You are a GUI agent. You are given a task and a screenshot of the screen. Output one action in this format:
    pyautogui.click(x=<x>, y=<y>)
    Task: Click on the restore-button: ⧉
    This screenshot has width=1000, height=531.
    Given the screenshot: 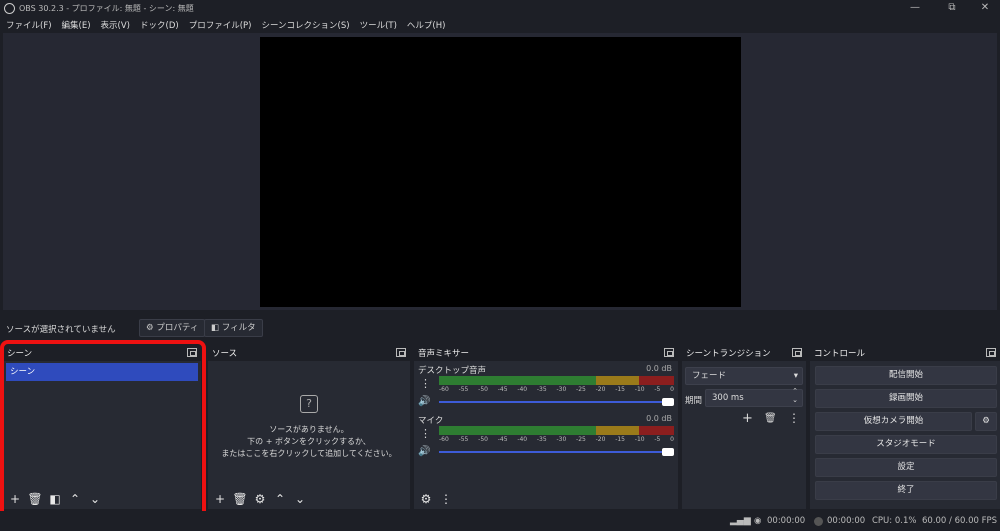 What is the action you would take?
    pyautogui.click(x=952, y=8)
    